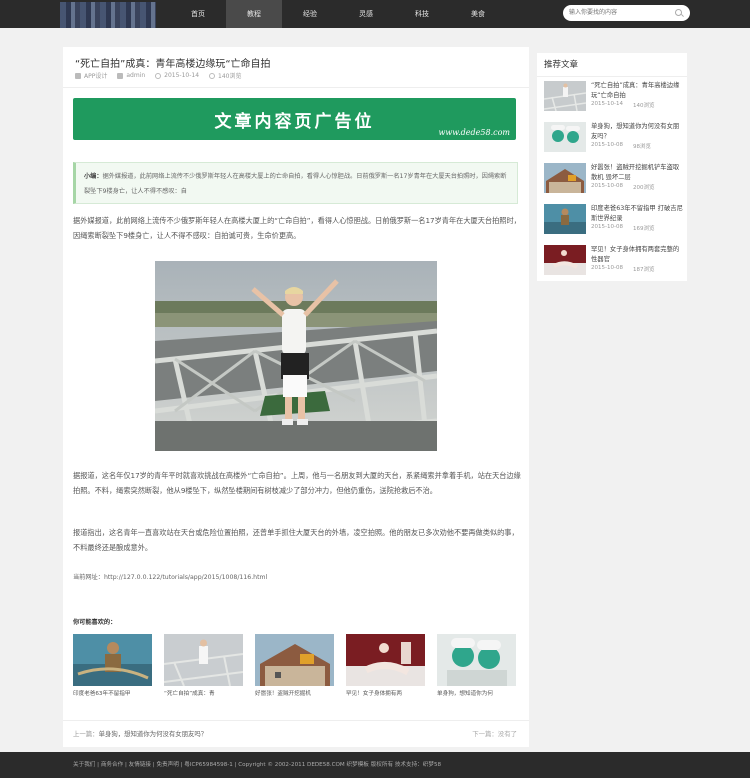 Image resolution: width=750 pixels, height=778 pixels. I want to click on eye-icon, so click(212, 75).